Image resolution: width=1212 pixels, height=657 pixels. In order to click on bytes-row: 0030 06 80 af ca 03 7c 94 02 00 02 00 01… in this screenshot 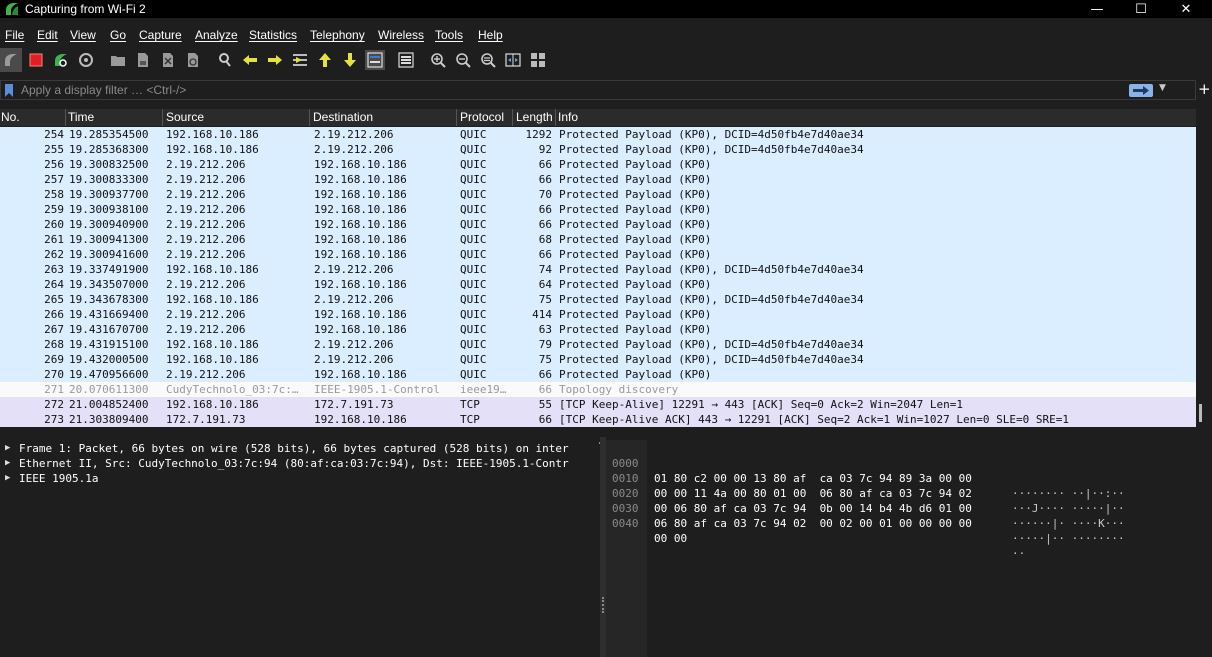, I will do `click(865, 515)`.